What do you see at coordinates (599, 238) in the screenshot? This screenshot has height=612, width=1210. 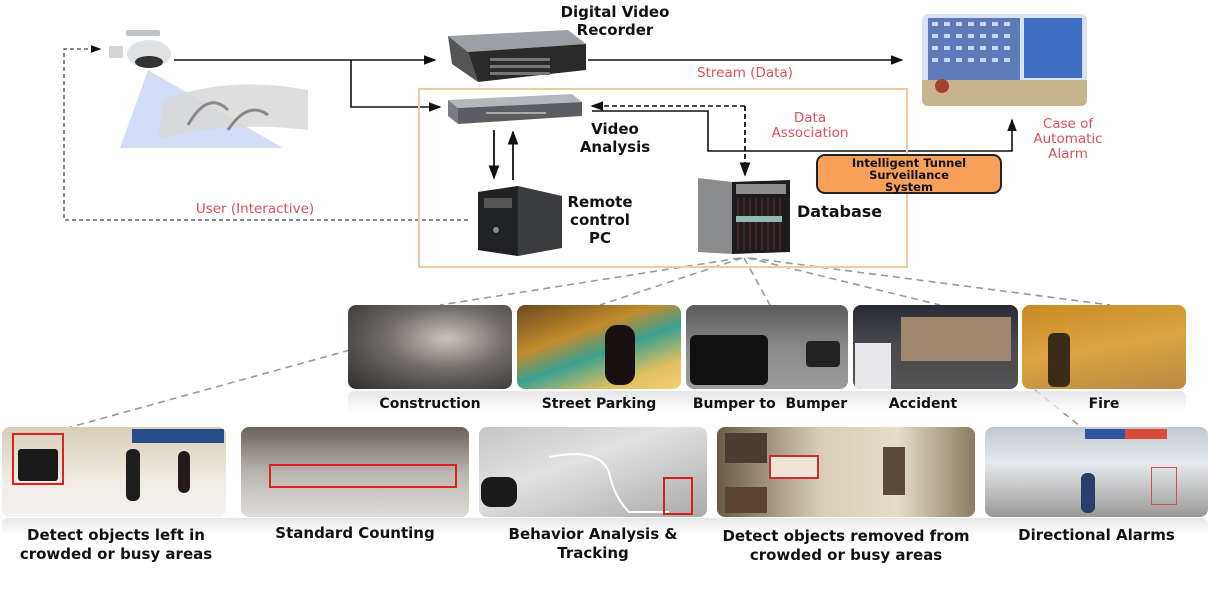 I see `remote-pc-line3: PC` at bounding box center [599, 238].